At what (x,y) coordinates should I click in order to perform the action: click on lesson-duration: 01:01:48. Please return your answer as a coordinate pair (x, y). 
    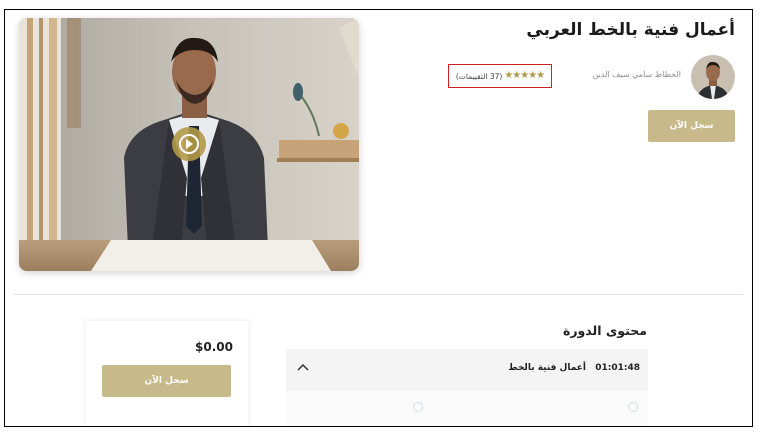
    Looking at the image, I should click on (617, 368).